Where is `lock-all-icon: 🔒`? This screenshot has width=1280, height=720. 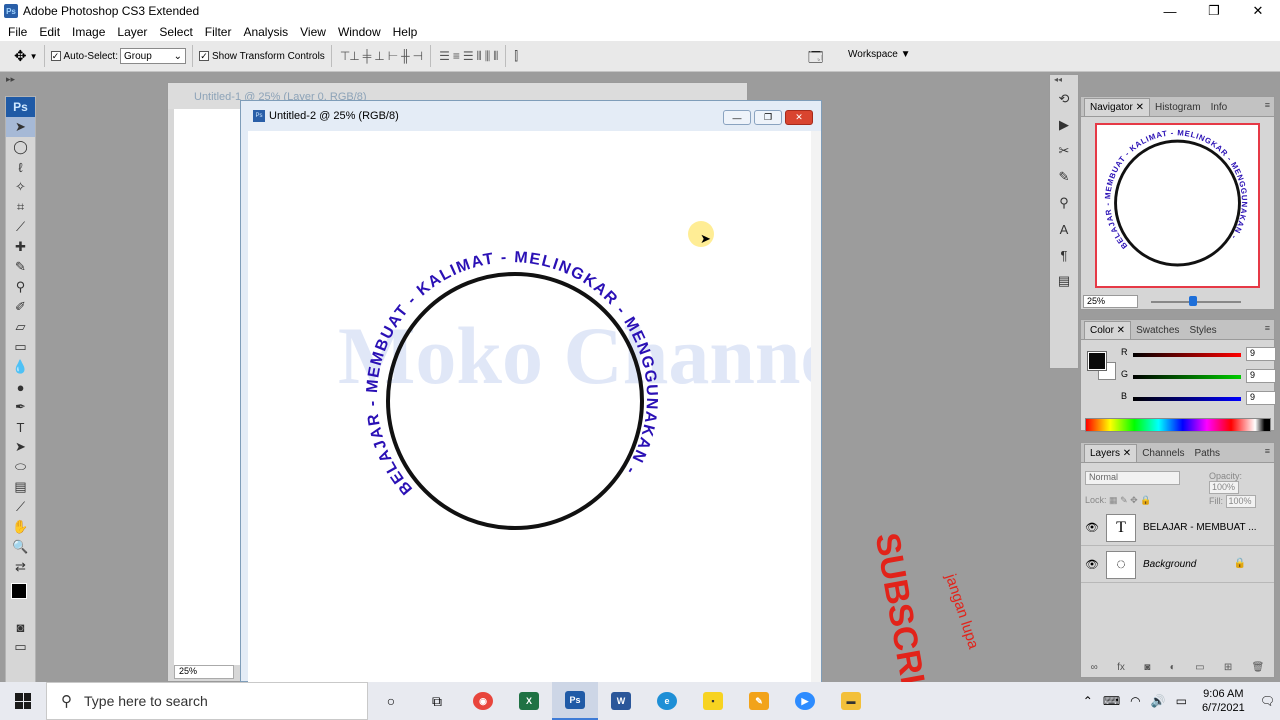 lock-all-icon: 🔒 is located at coordinates (1145, 500).